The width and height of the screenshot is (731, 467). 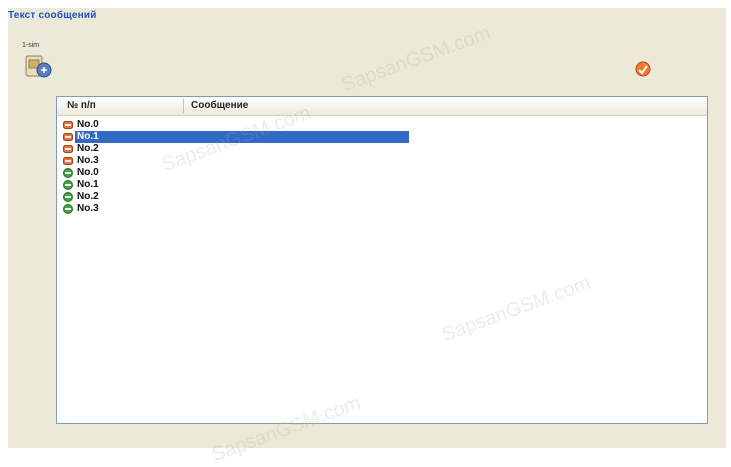 What do you see at coordinates (31, 45) in the screenshot?
I see `tool-caption: 1-sim` at bounding box center [31, 45].